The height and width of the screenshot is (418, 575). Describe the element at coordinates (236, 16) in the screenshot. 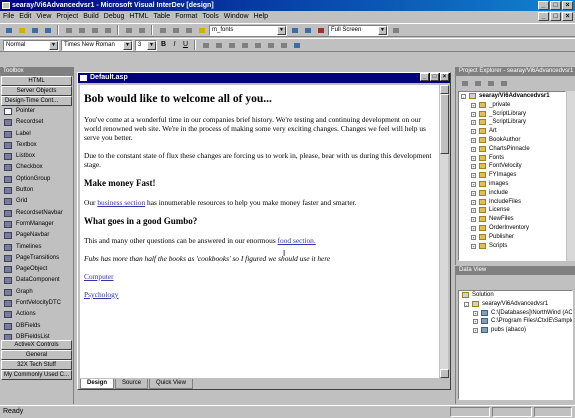

I see `menu-window: Window` at that location.